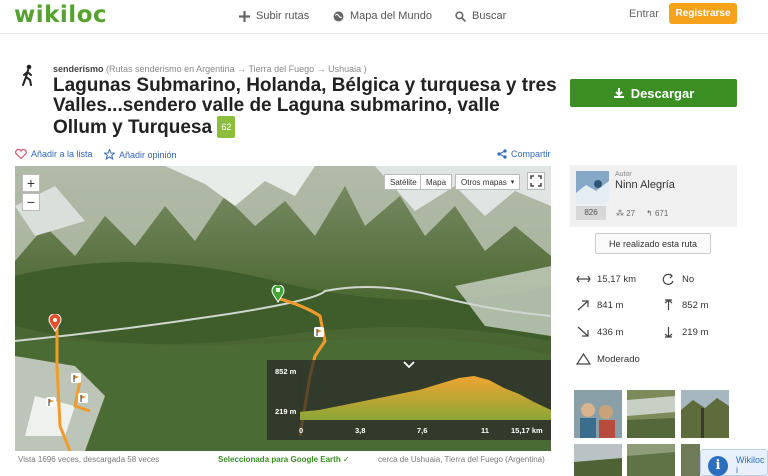 The image size is (768, 476). Describe the element at coordinates (527, 430) in the screenshot. I see `profile-x-tick: 15,17 km` at that location.